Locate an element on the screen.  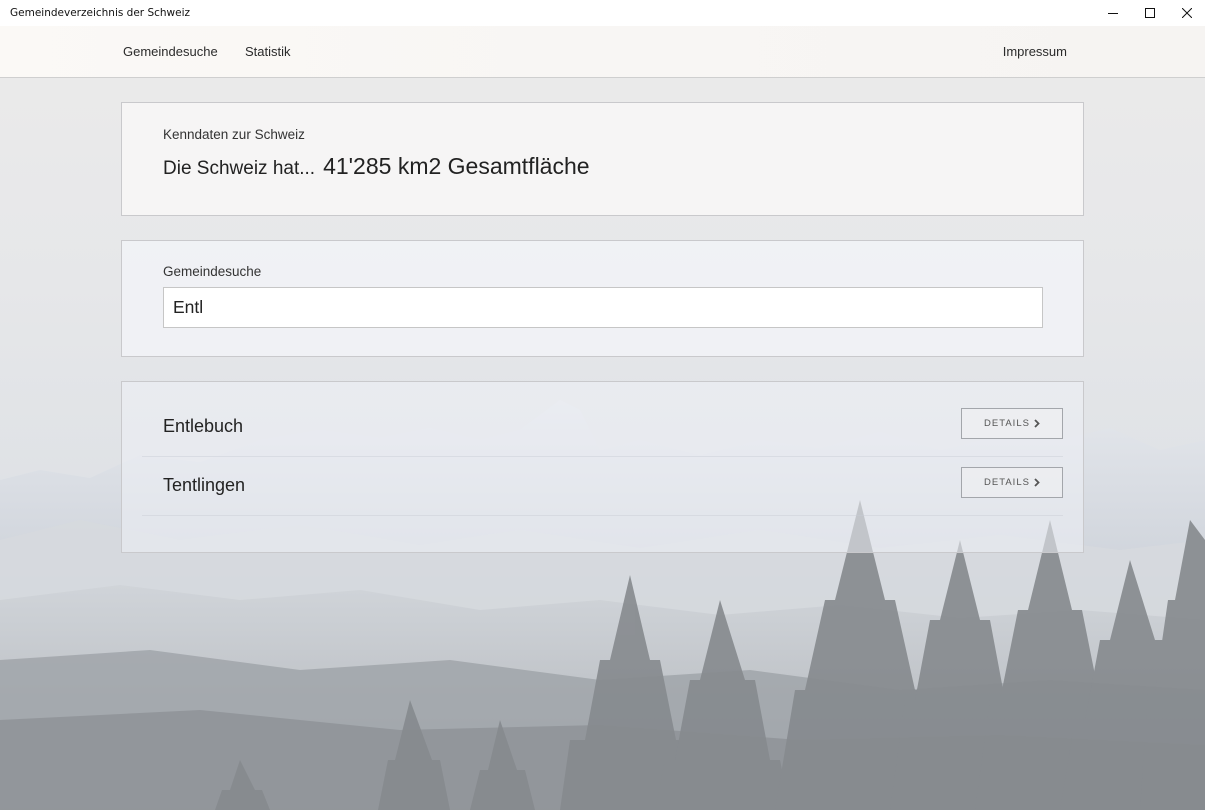
window-title: Gemeindeverzeichnis der Schweiz is located at coordinates (100, 13).